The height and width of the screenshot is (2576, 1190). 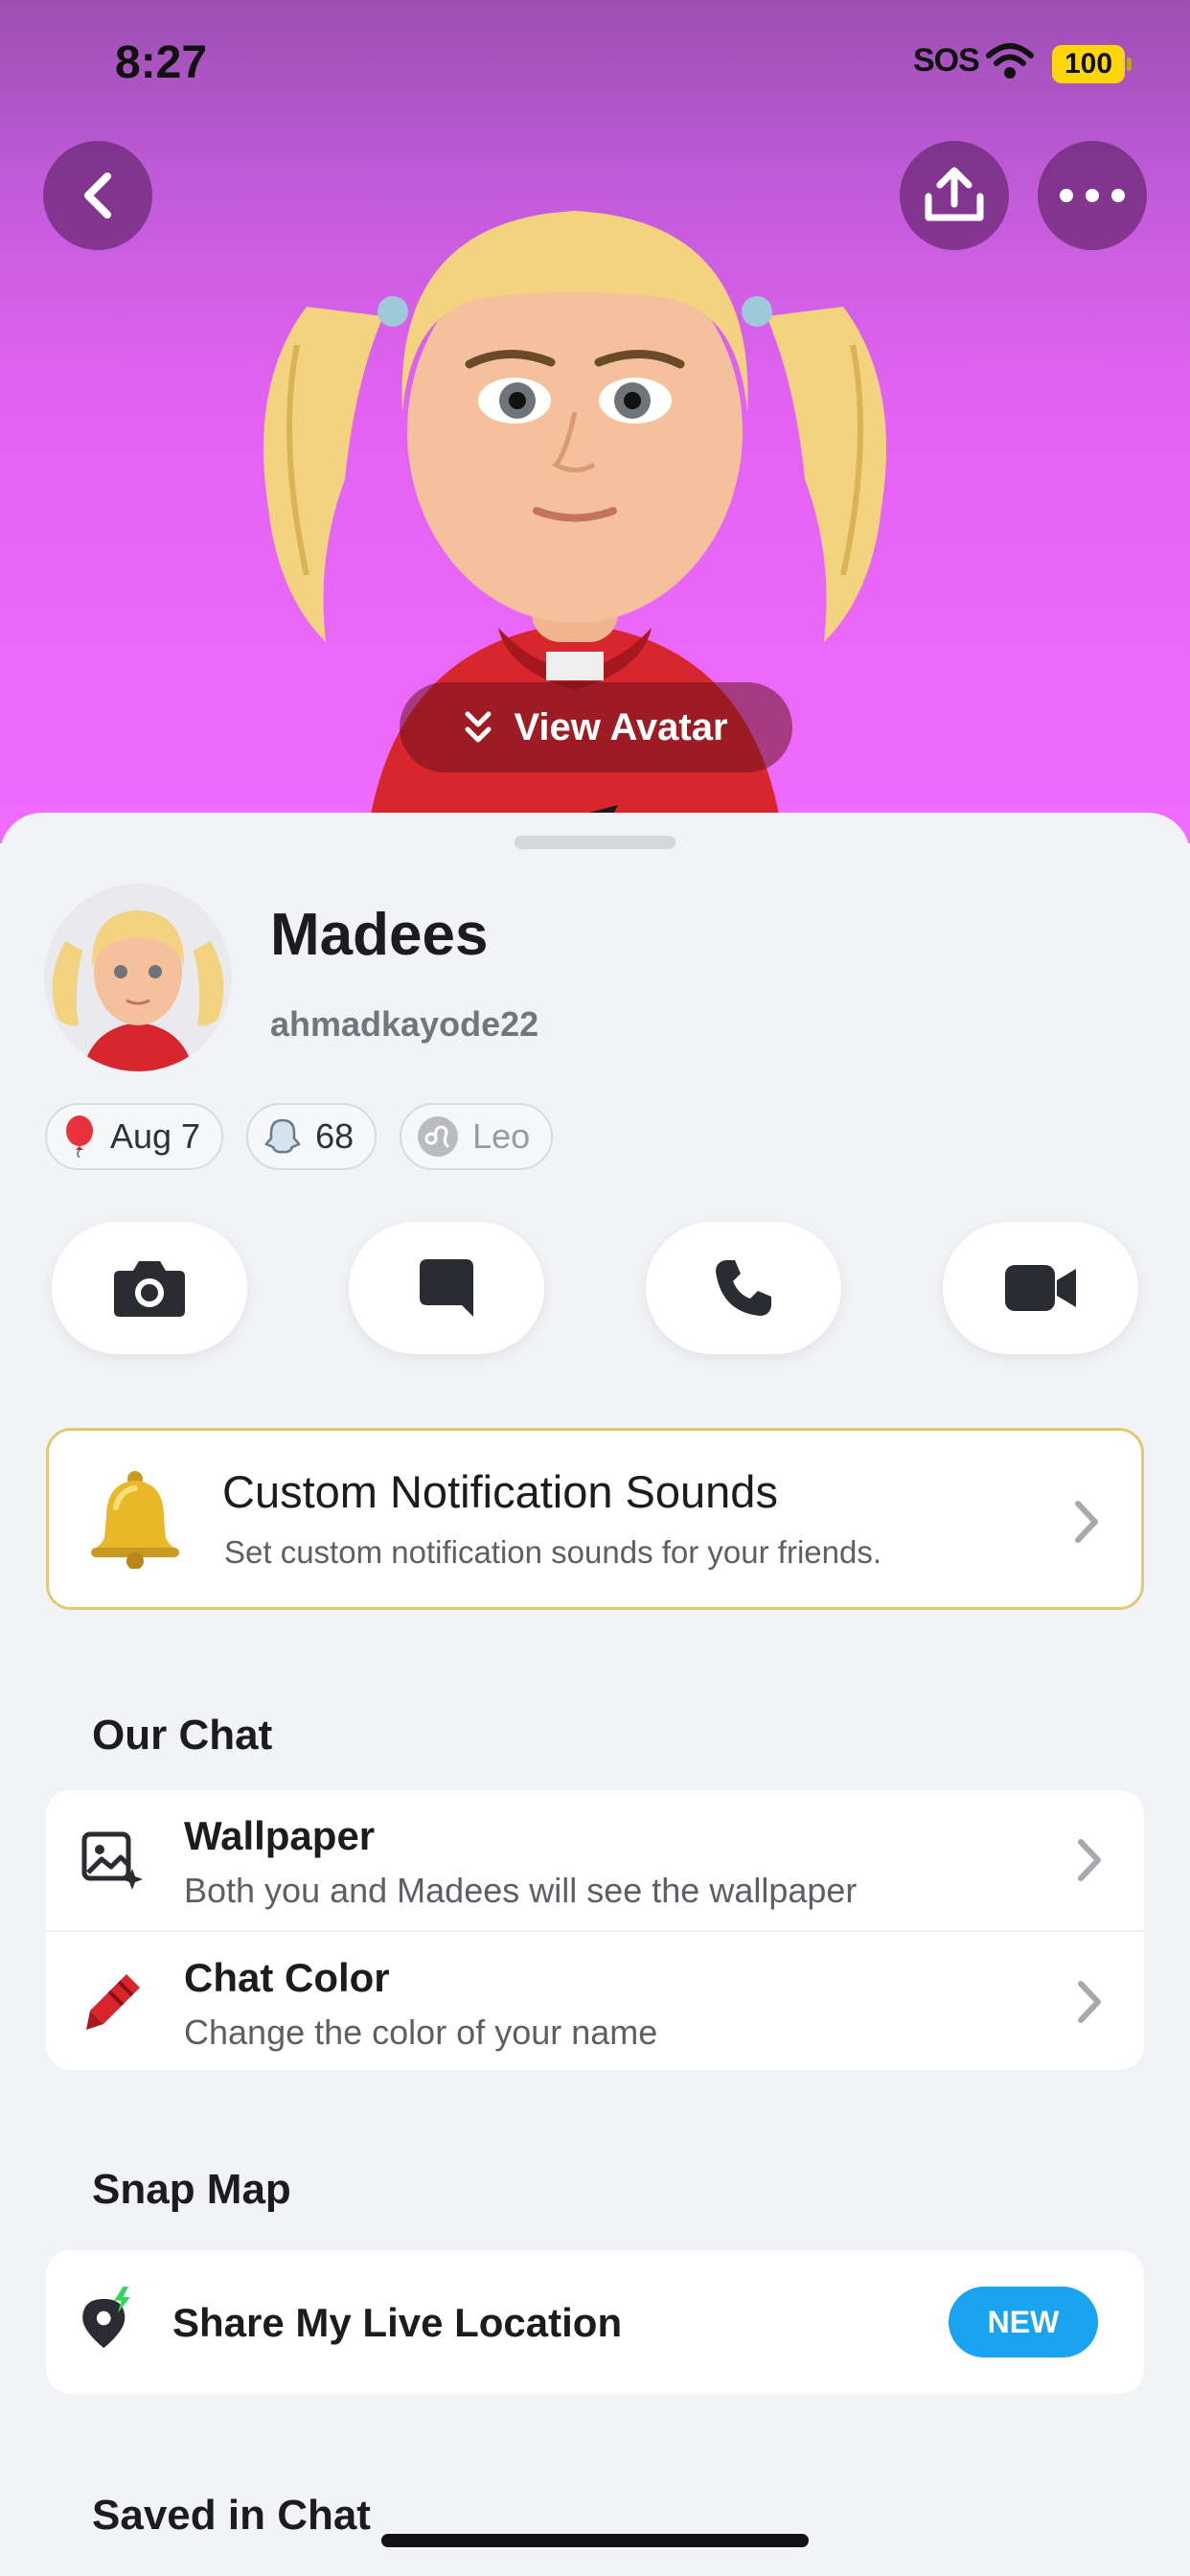 I want to click on phone-icon, so click(x=744, y=1288).